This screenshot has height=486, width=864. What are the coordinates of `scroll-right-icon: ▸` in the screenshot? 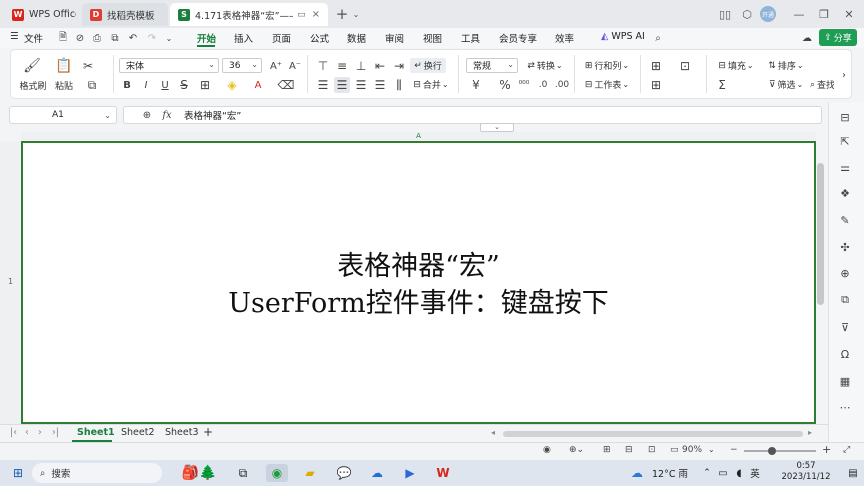 It's located at (810, 432).